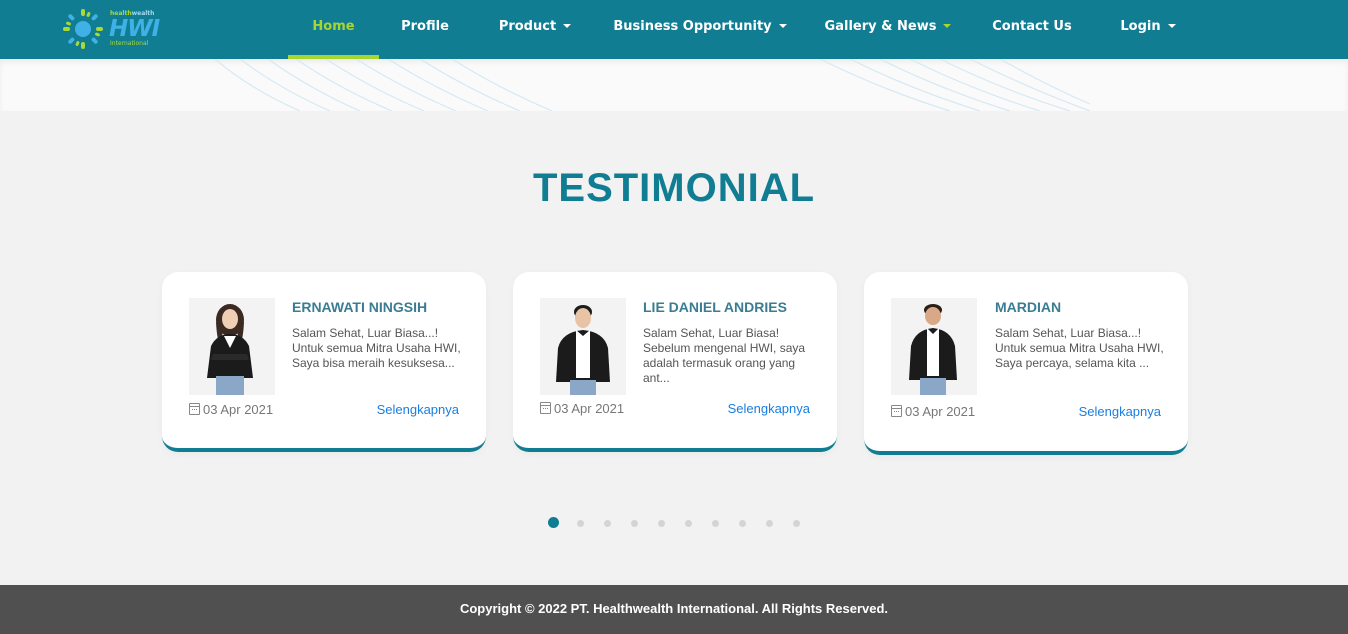 The width and height of the screenshot is (1348, 634). What do you see at coordinates (129, 43) in the screenshot?
I see `logo-subtitle: International` at bounding box center [129, 43].